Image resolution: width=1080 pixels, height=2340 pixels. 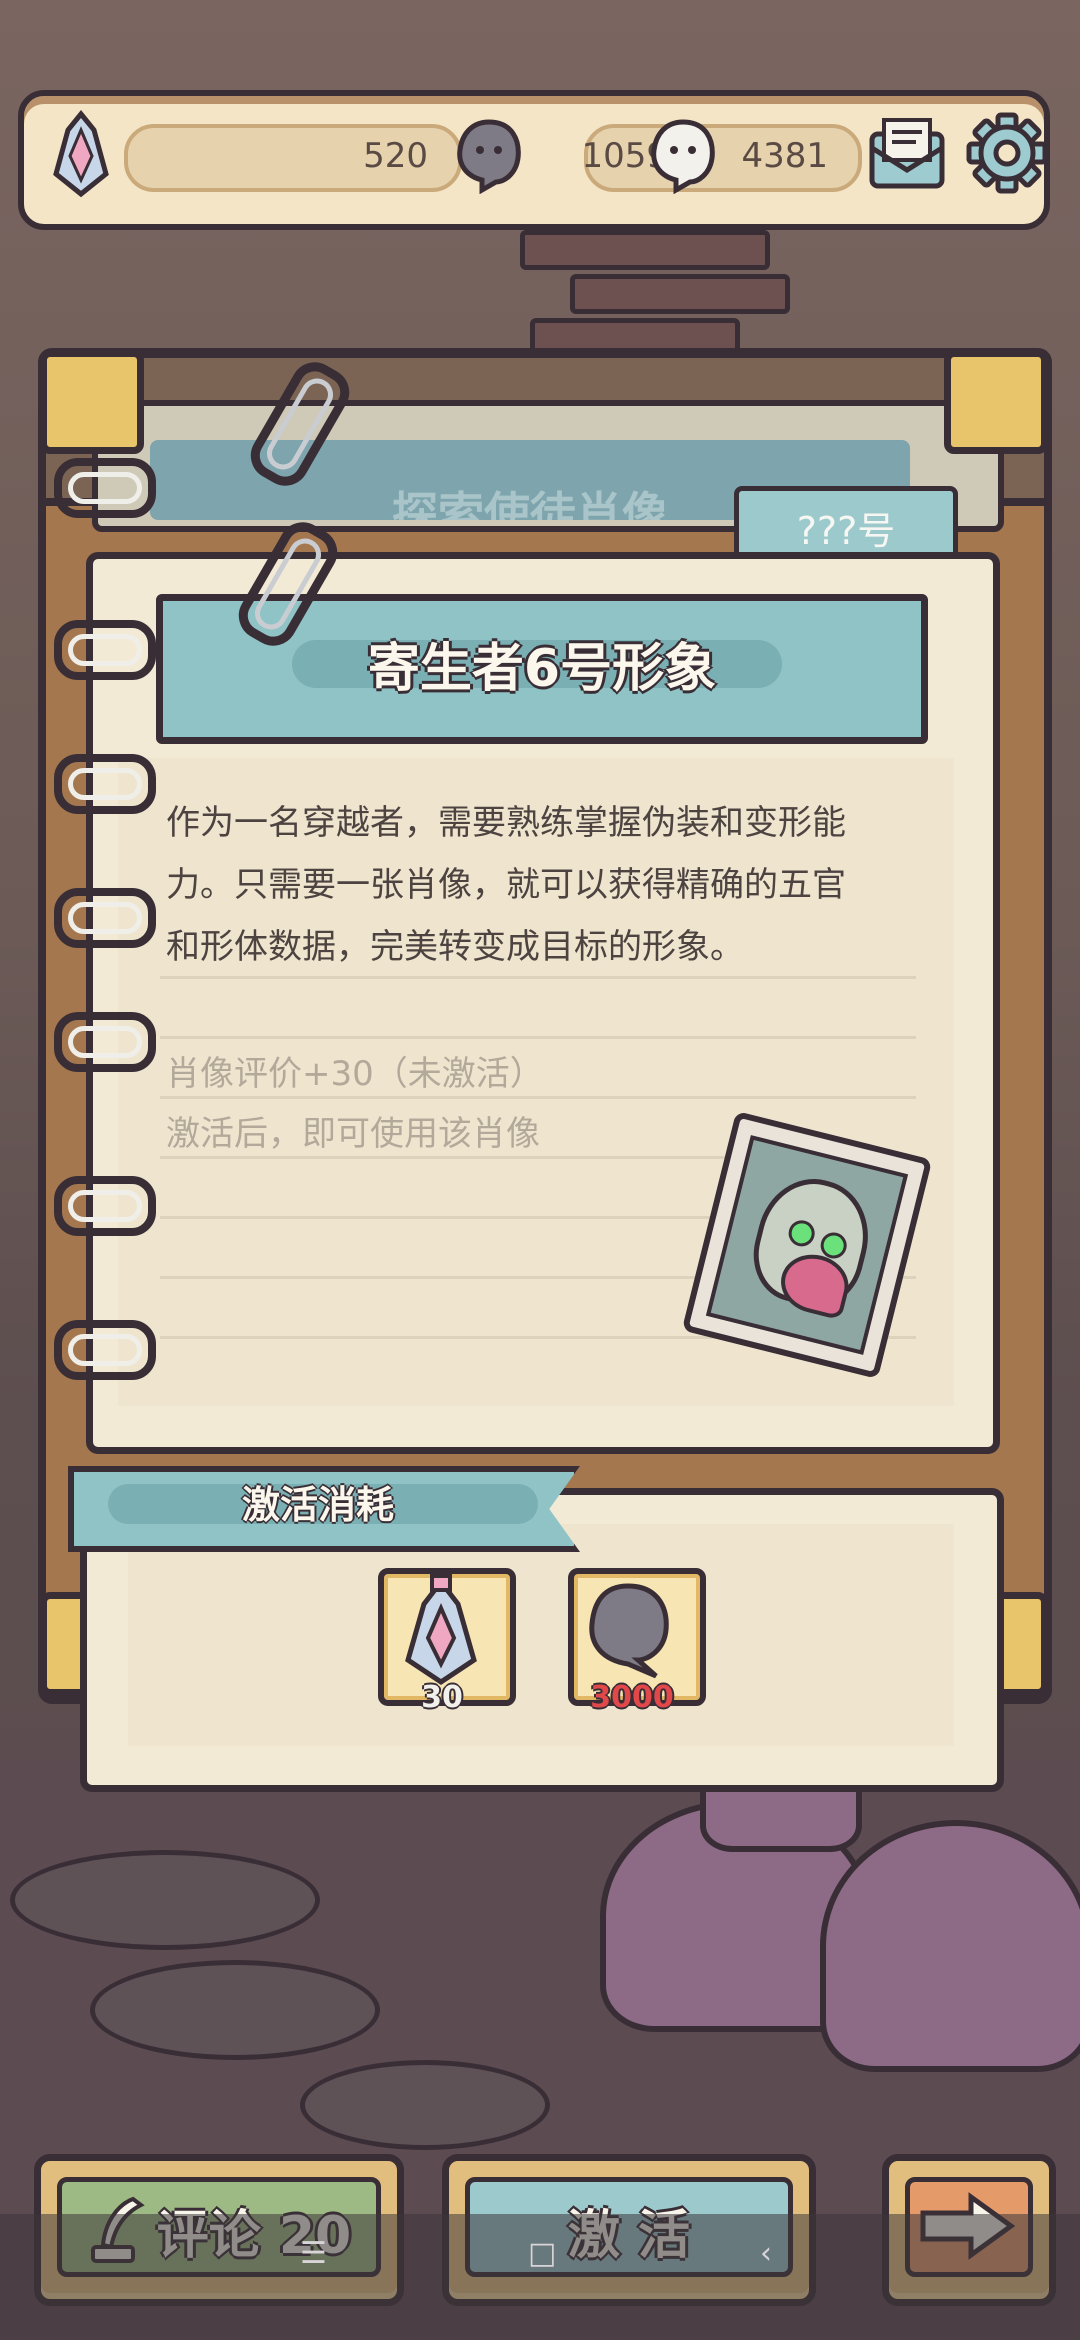 What do you see at coordinates (455, 947) in the screenshot?
I see `card-description-line-3: 和形体数据，完美转变成目标的形象。` at bounding box center [455, 947].